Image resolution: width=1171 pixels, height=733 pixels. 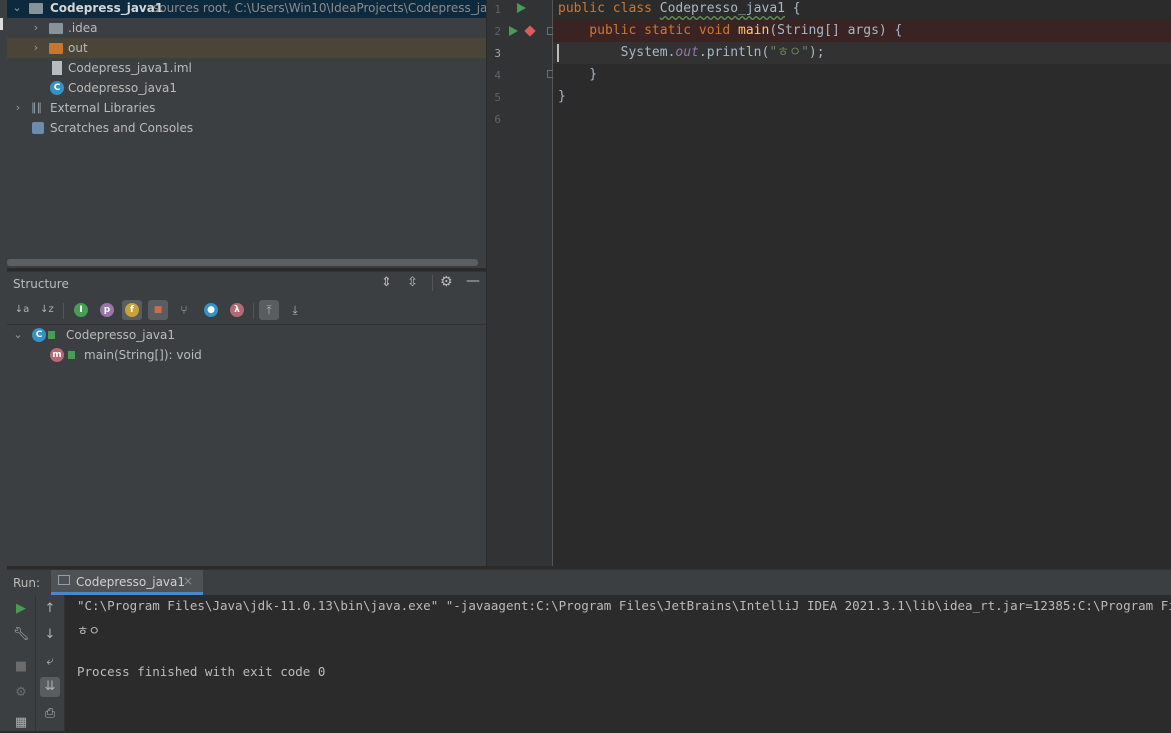 What do you see at coordinates (836, 30) in the screenshot?
I see `code-token: (String[] args) {` at bounding box center [836, 30].